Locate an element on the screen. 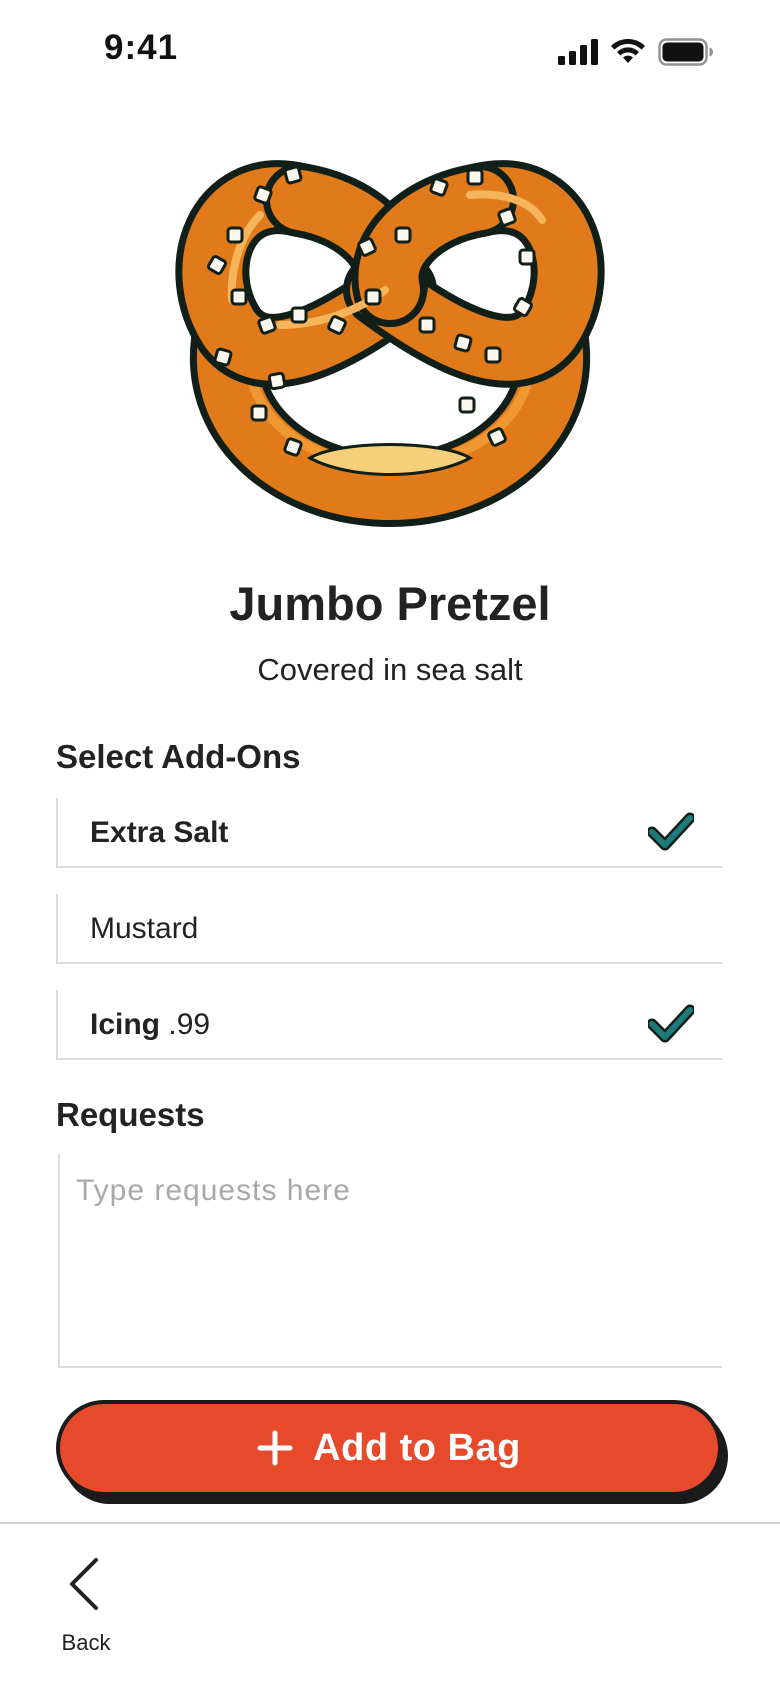 The height and width of the screenshot is (1688, 780). status-icons is located at coordinates (636, 52).